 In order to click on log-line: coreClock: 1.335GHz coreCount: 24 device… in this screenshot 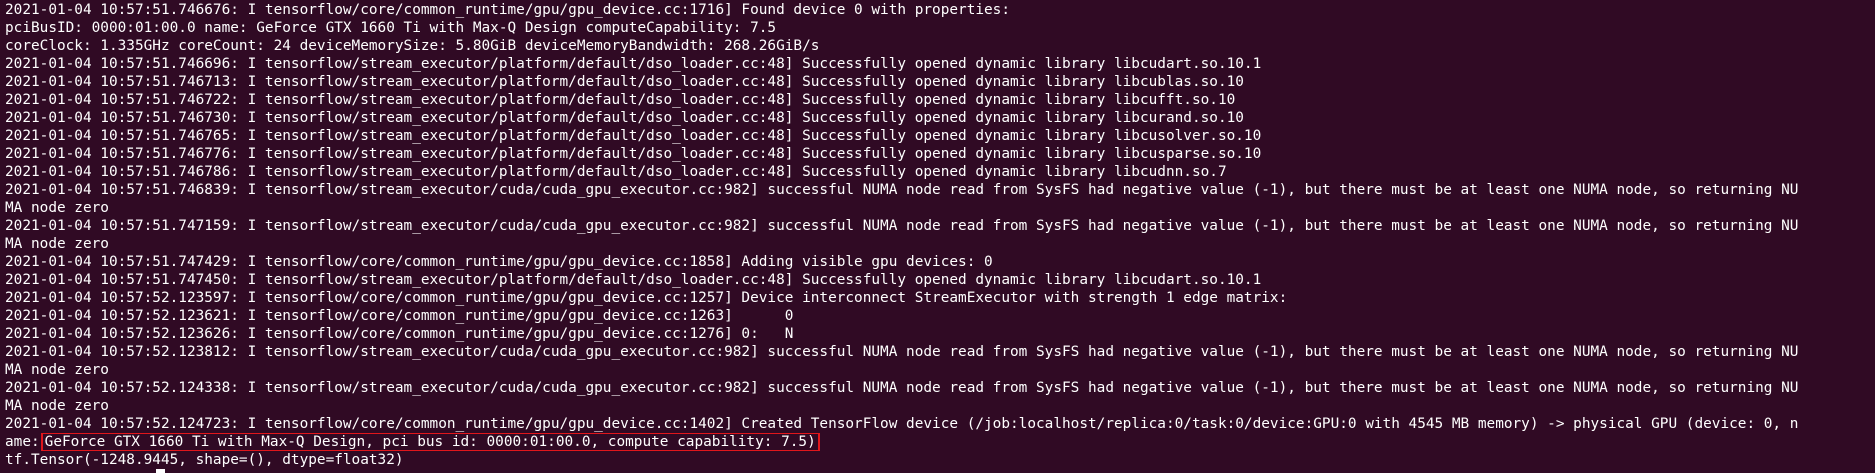, I will do `click(412, 46)`.